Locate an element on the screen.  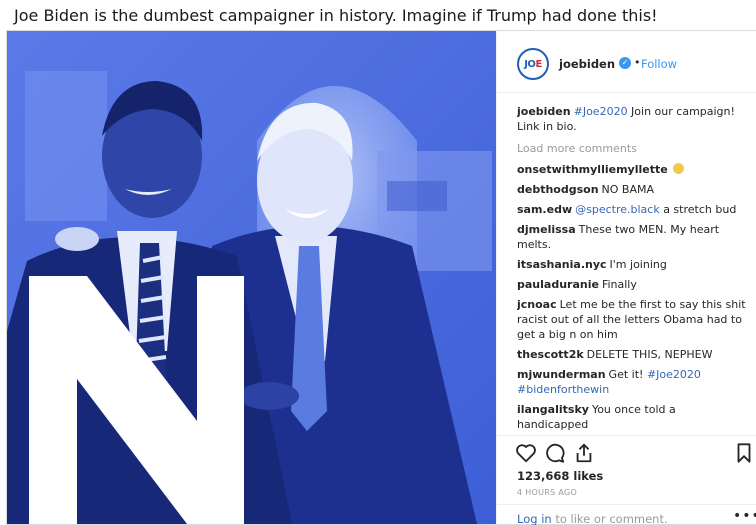
avatar-logo-e: E is located at coordinates (538, 64).